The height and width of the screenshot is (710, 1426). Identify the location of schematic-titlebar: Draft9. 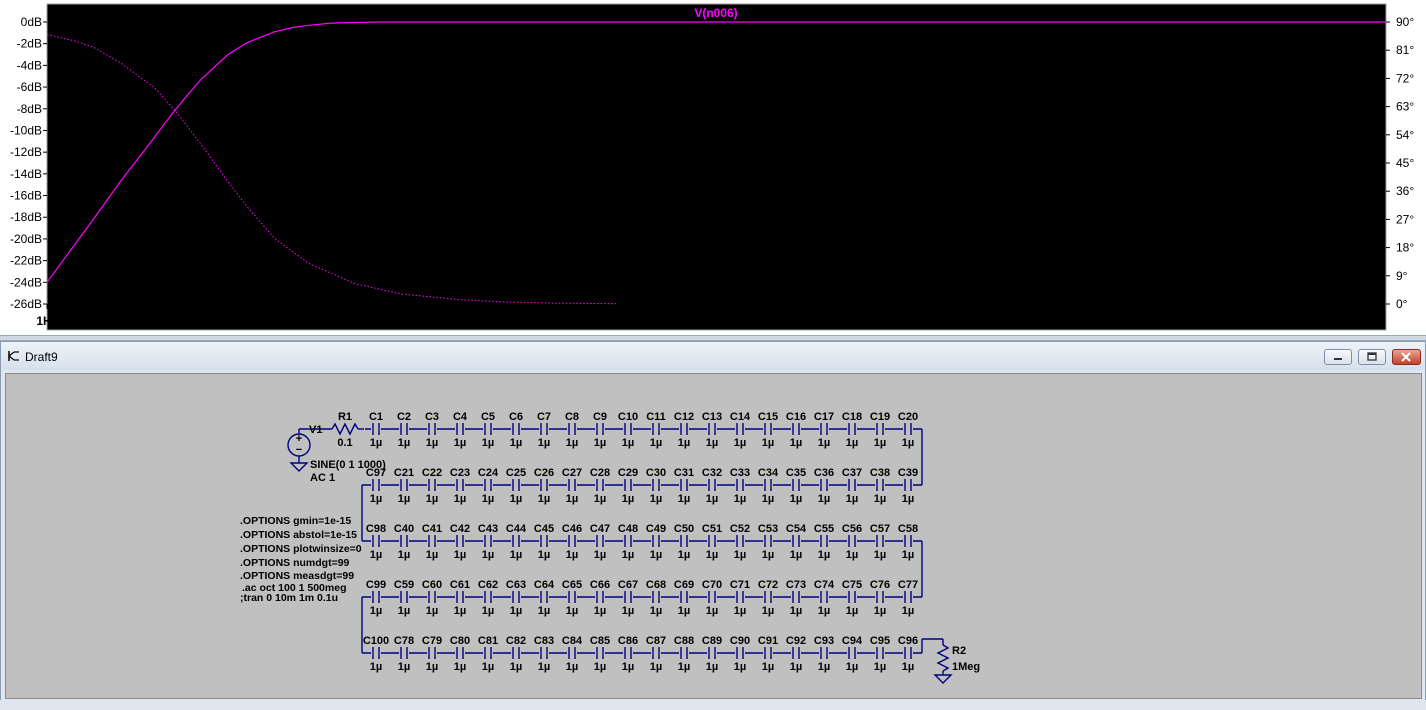
(713, 356).